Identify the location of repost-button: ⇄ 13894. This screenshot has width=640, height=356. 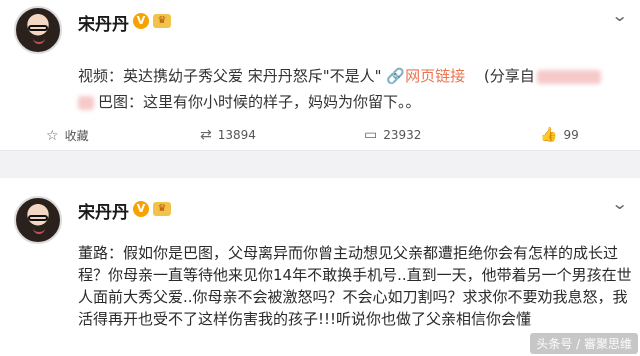
(228, 135).